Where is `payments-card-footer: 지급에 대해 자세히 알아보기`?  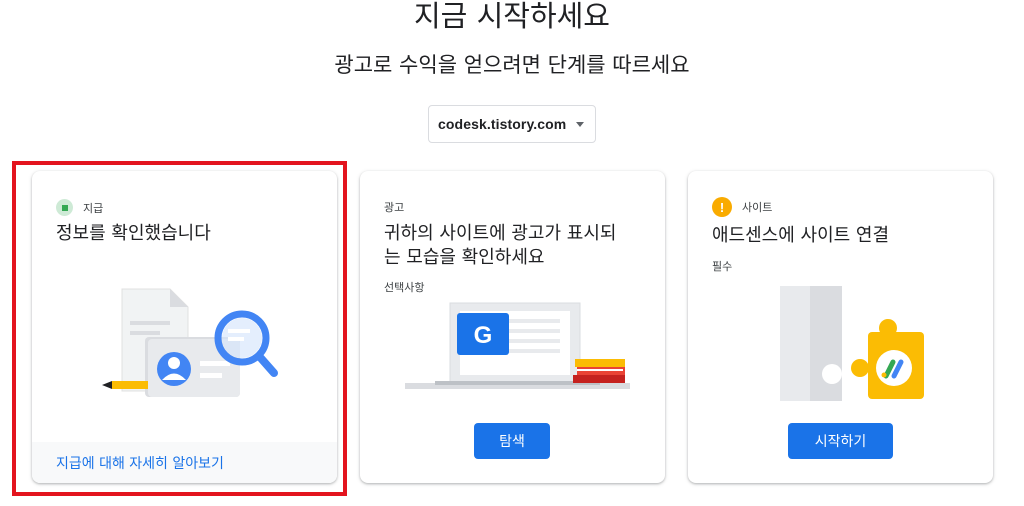
payments-card-footer: 지급에 대해 자세히 알아보기 is located at coordinates (184, 462).